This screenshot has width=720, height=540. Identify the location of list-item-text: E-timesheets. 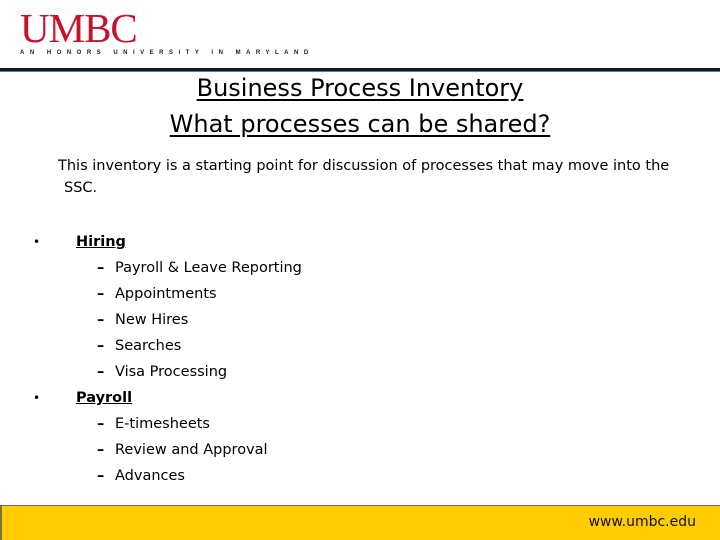
(162, 424).